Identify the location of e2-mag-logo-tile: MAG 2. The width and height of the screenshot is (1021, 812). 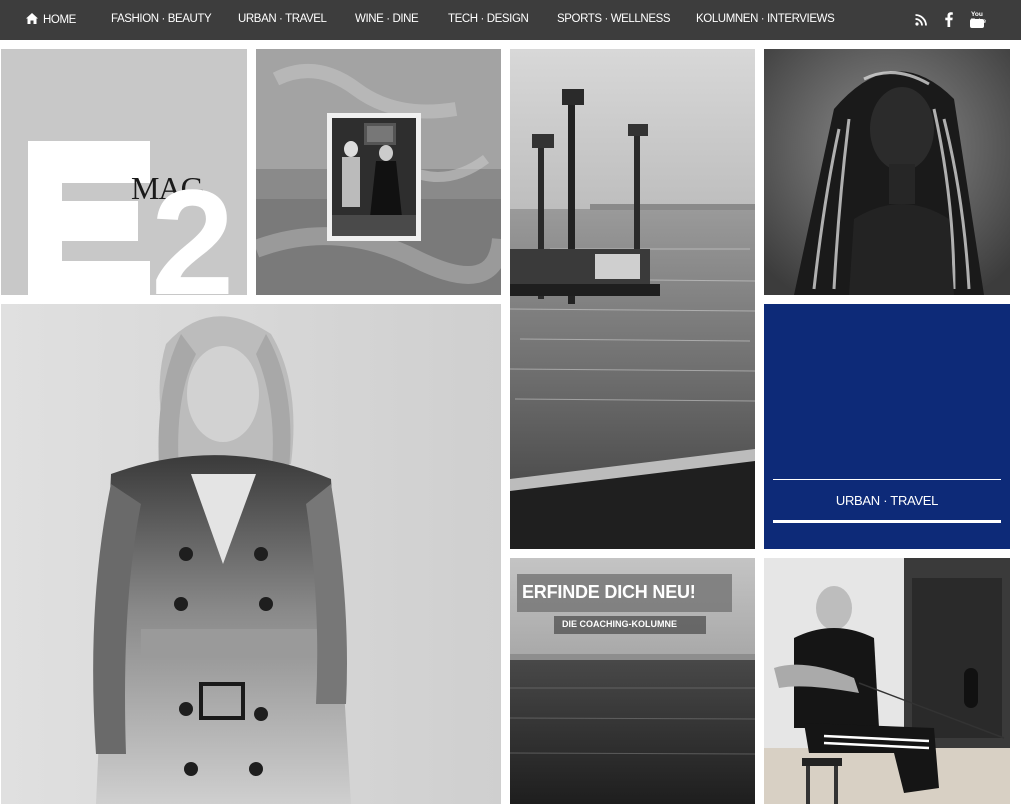
(124, 172).